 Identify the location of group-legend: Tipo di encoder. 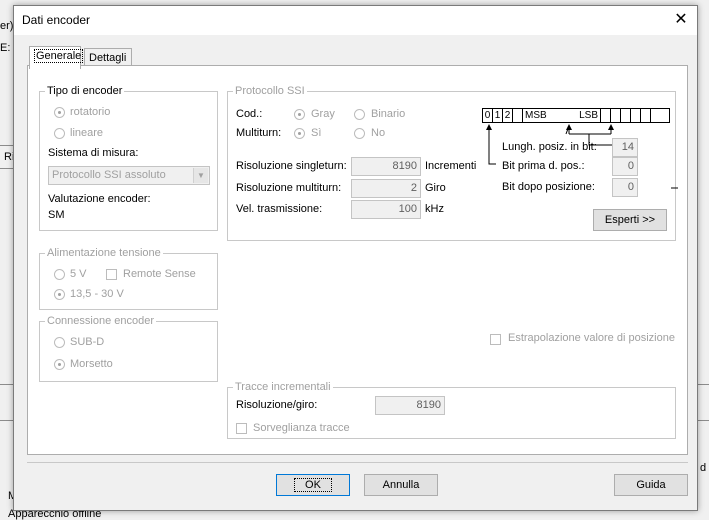
(85, 91).